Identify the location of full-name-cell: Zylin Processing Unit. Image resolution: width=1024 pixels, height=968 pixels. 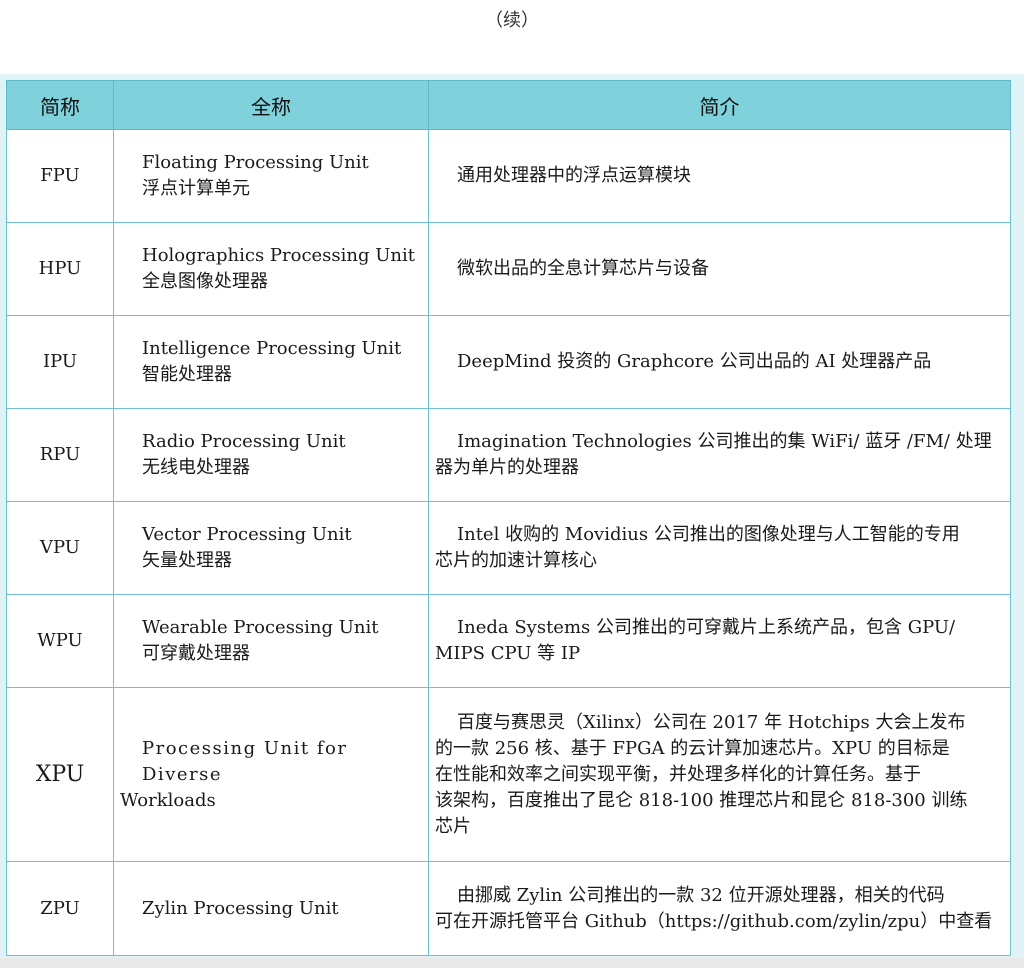
(271, 908).